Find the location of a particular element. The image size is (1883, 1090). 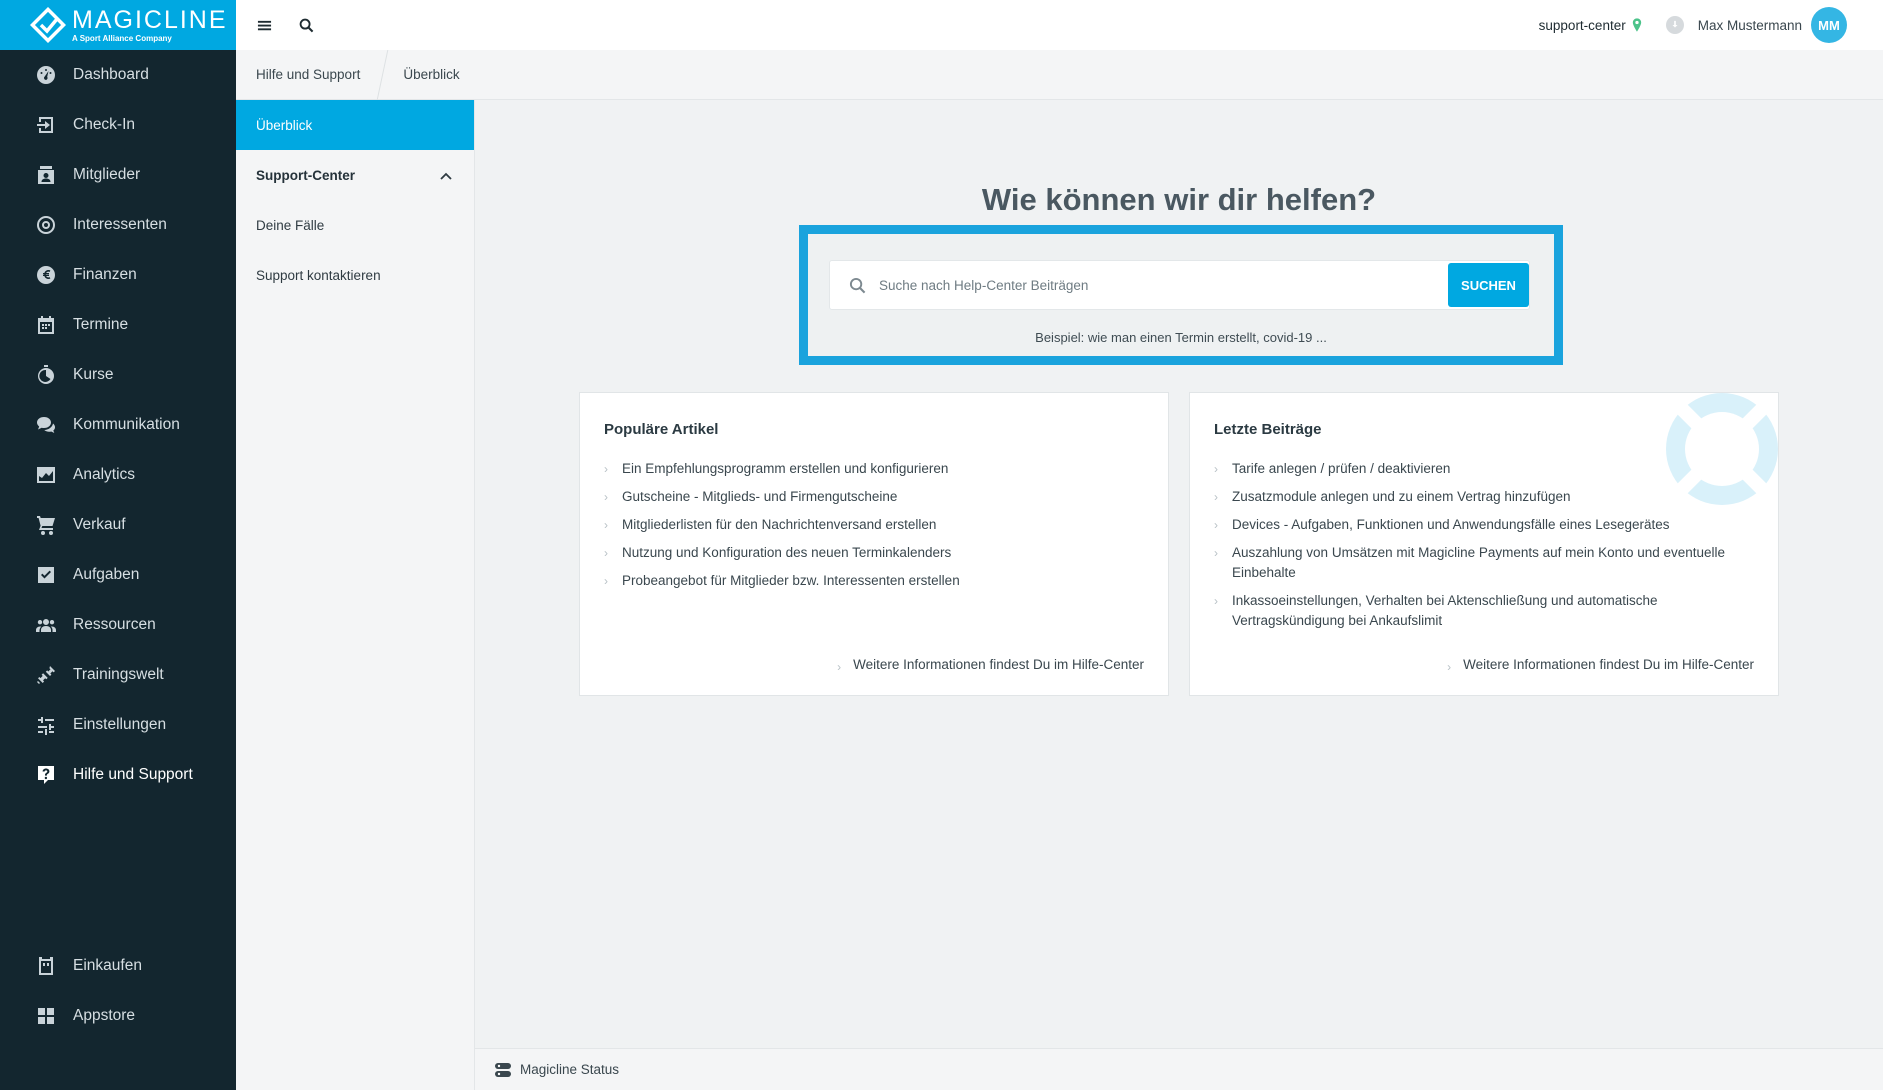

subnav-item-label: Support-Center is located at coordinates (305, 175).